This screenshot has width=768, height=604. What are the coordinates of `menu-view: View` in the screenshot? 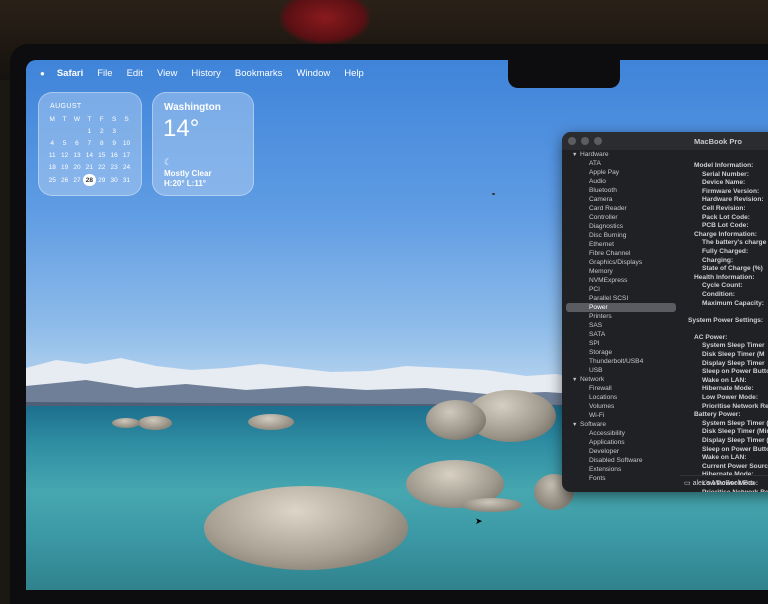 It's located at (167, 73).